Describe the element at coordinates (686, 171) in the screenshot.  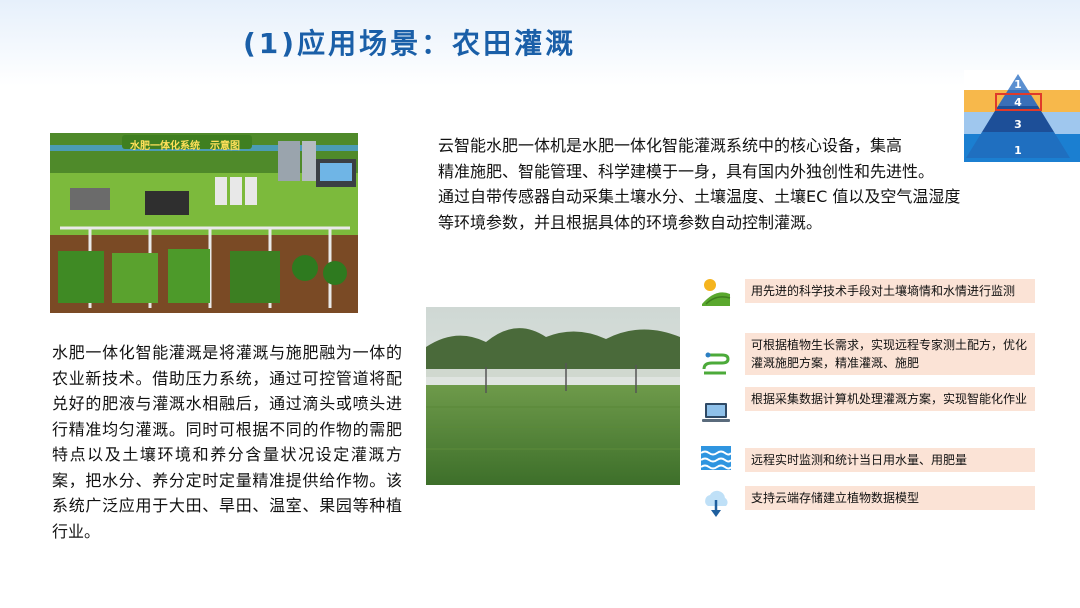
I see `intro-right-line: 精准施肥、智能管理、科学建模于一身，具有国内外独创性和先进性。` at that location.